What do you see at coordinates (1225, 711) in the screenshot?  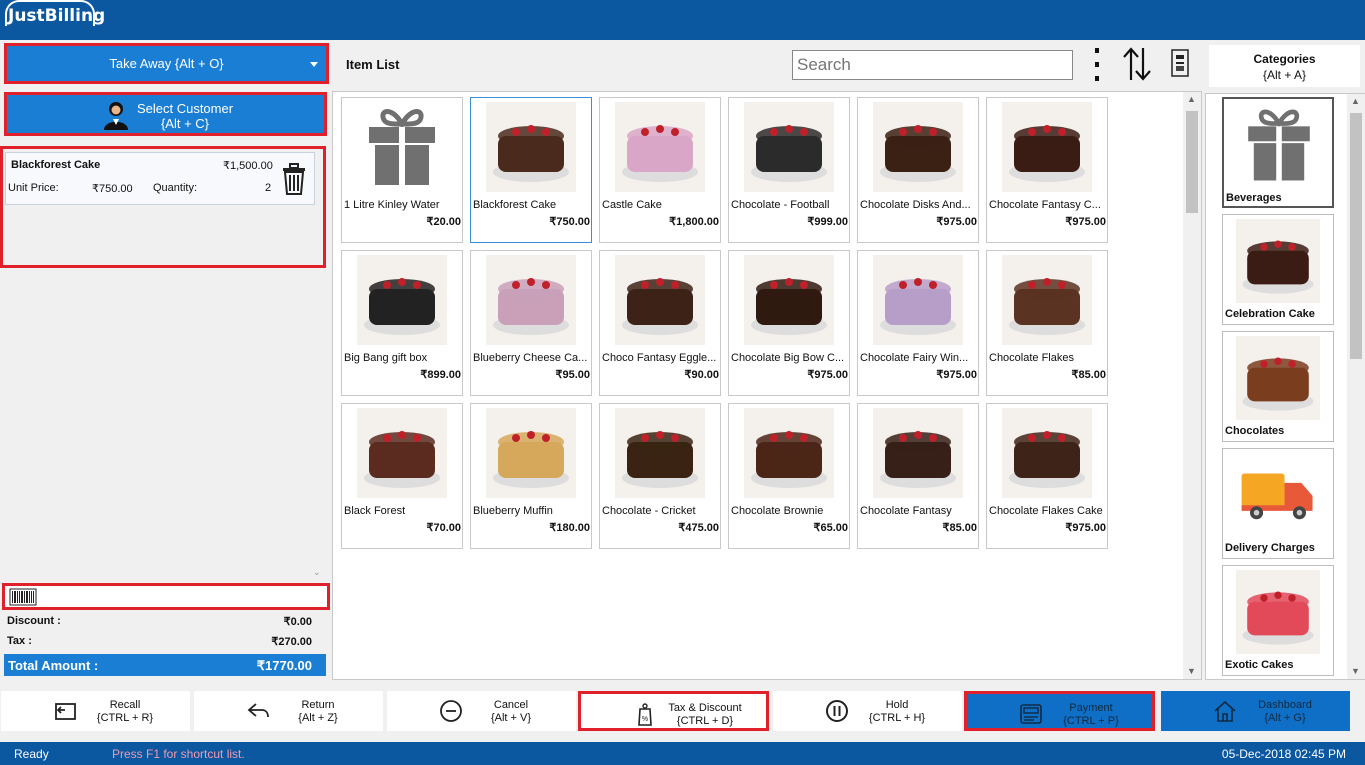 I see `home-icon` at bounding box center [1225, 711].